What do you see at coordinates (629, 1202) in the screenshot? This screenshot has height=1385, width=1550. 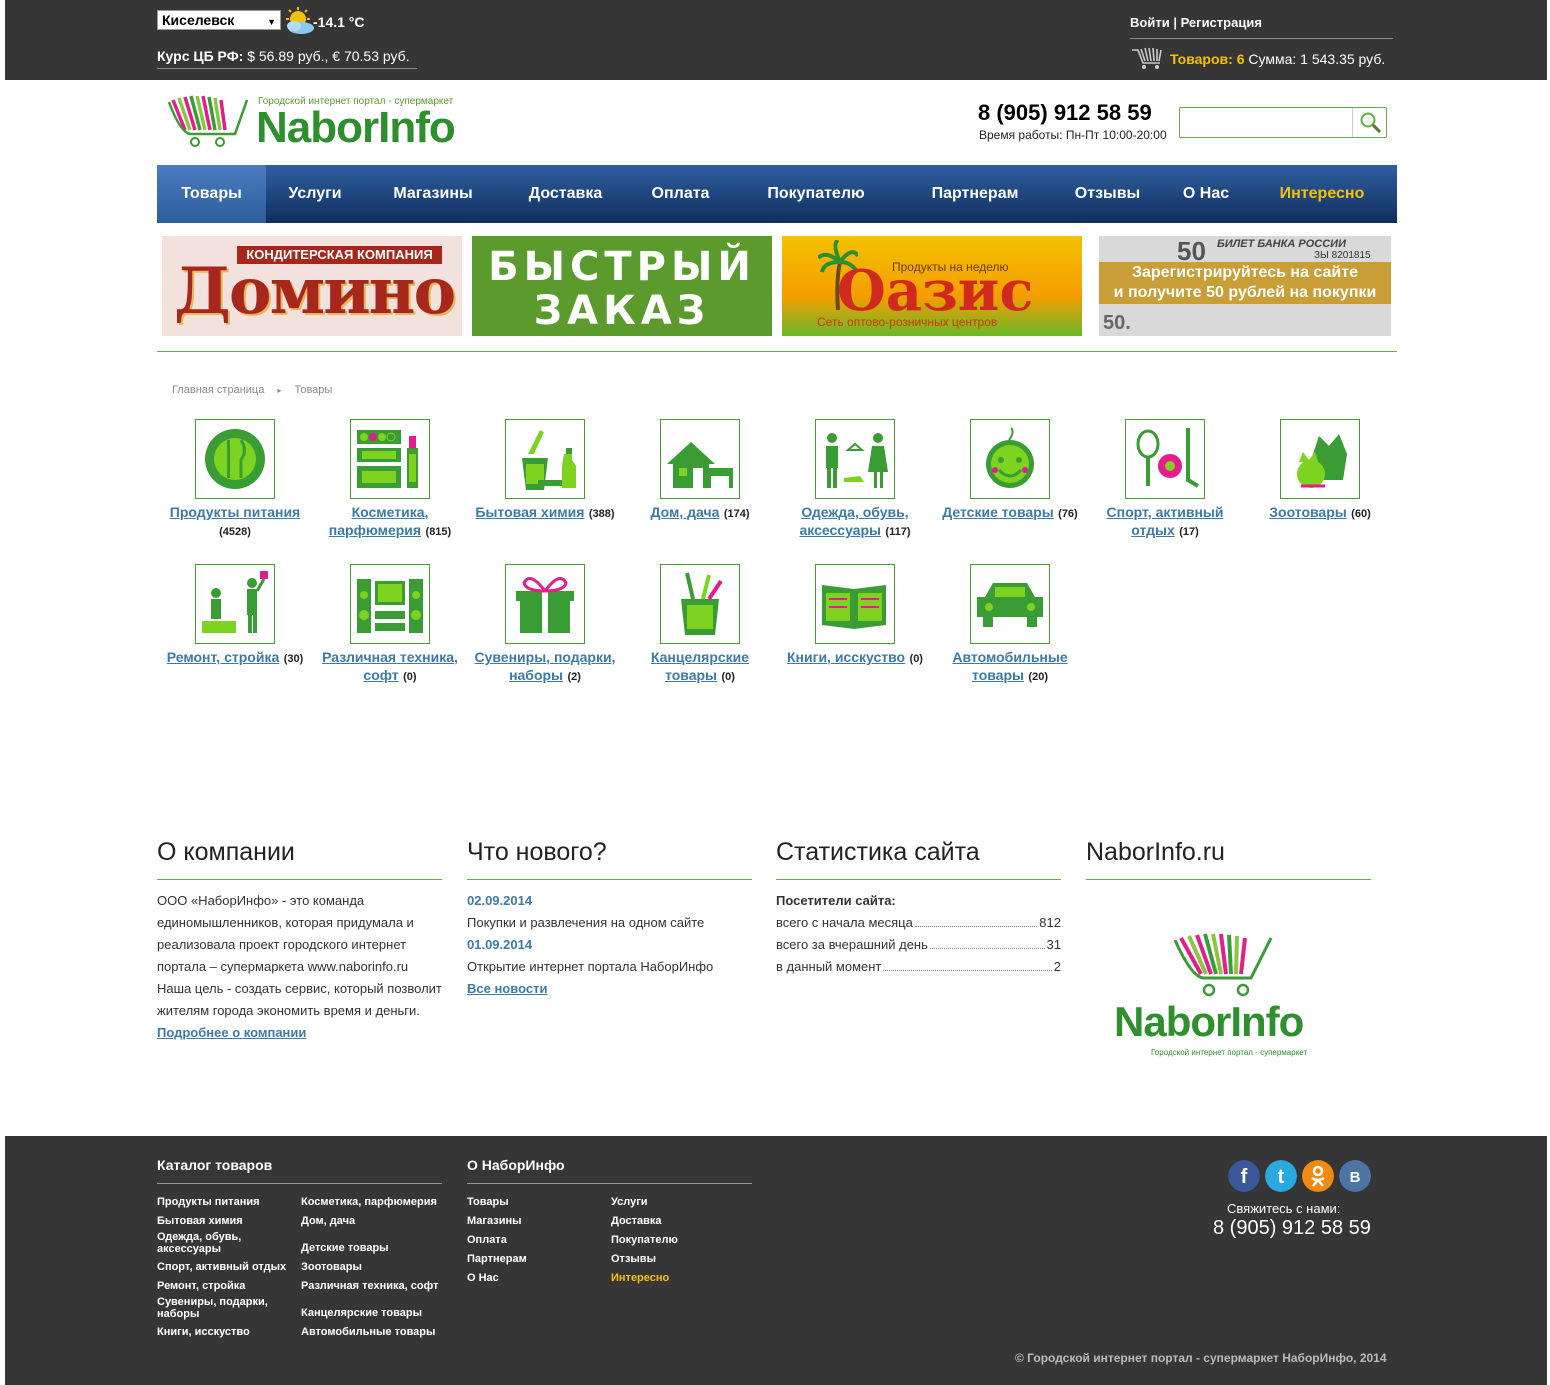 I see `footer-link: Услуги` at bounding box center [629, 1202].